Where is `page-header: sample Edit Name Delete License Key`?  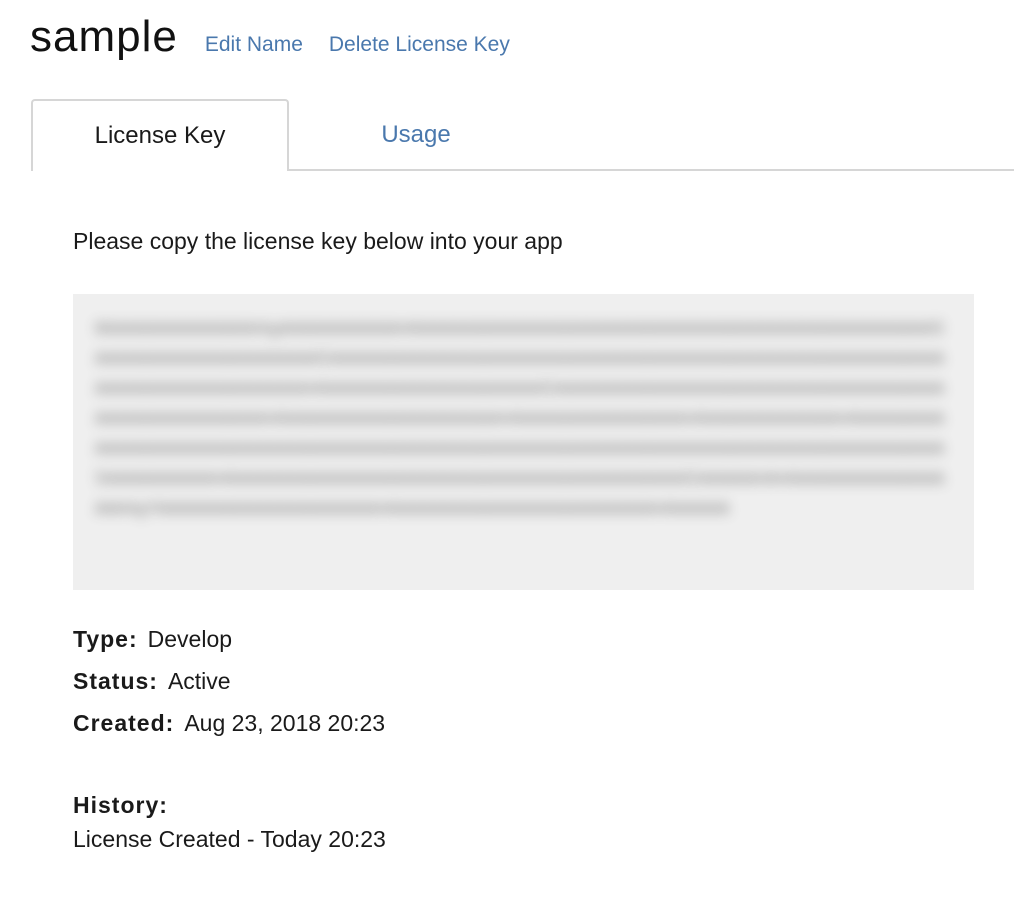
page-header: sample Edit Name Delete License Key is located at coordinates (270, 37).